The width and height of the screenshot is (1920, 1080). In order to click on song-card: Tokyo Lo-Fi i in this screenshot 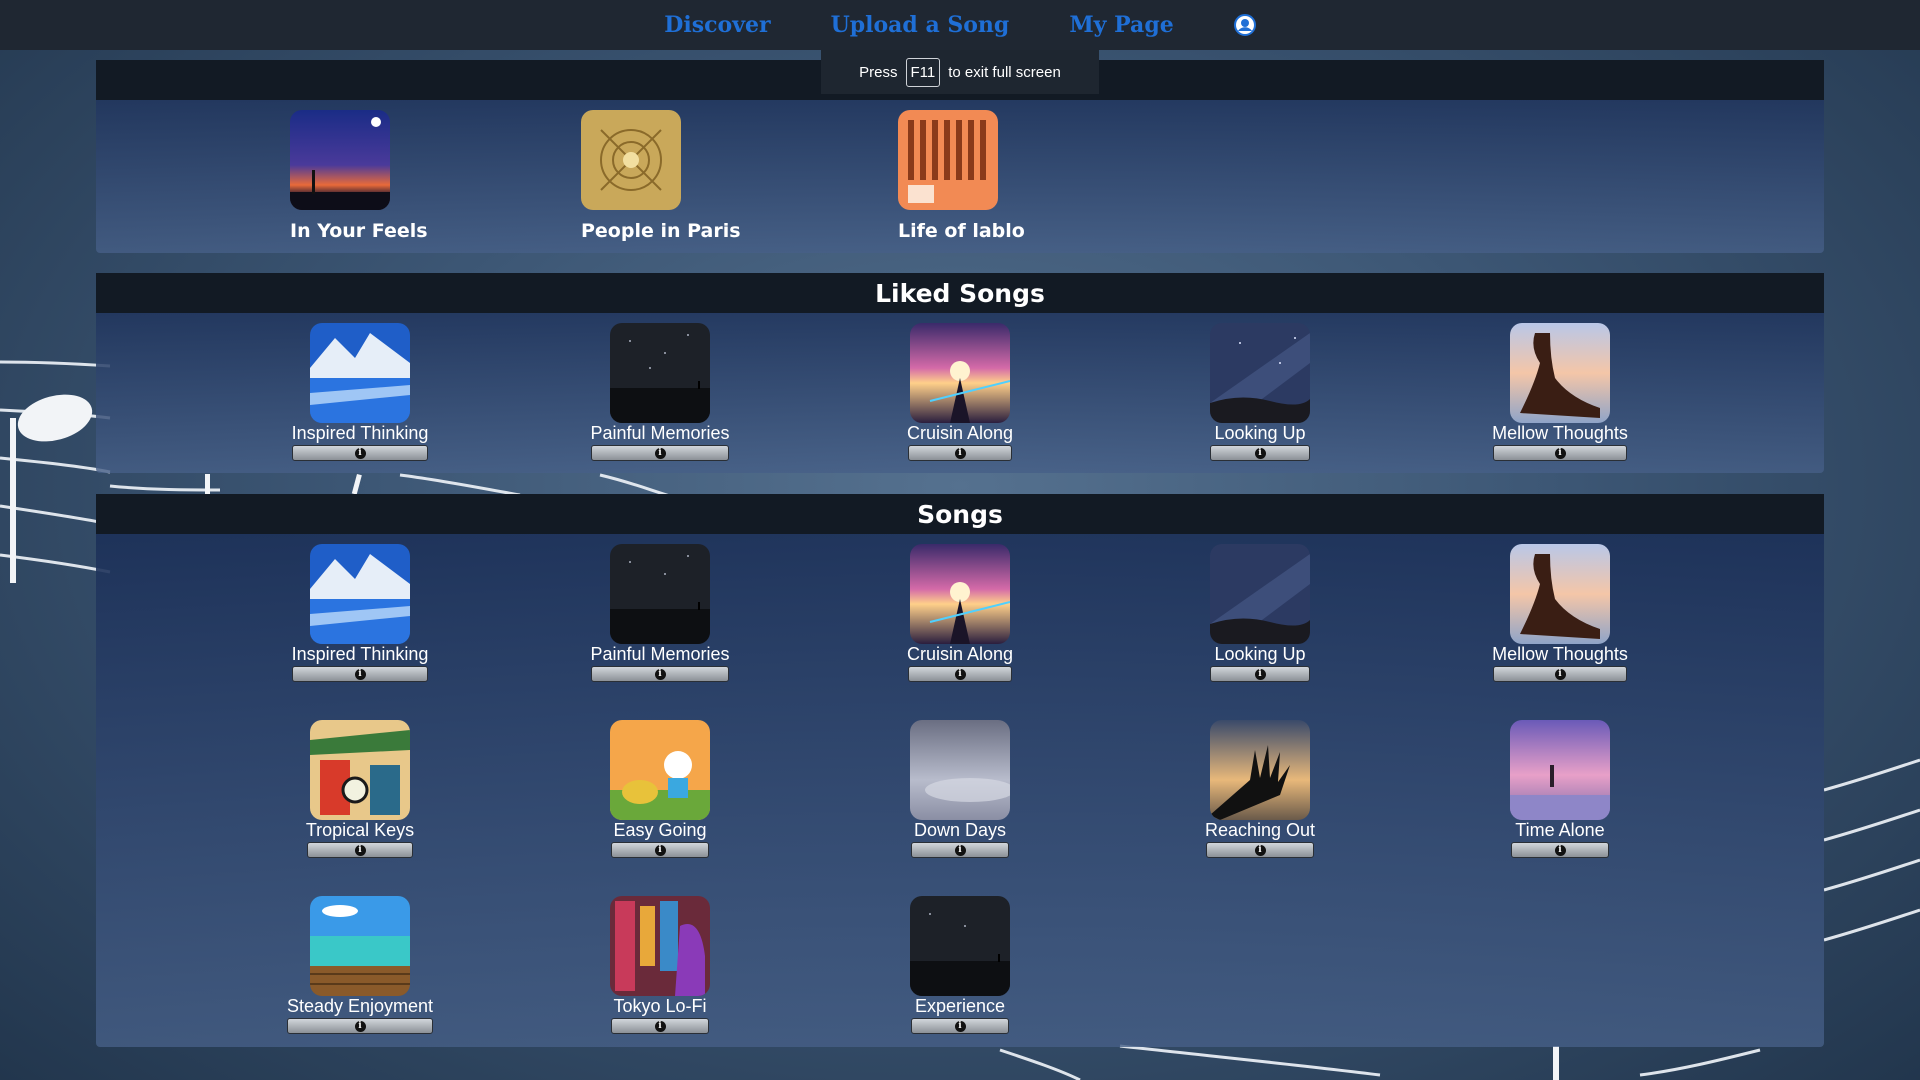, I will do `click(660, 965)`.